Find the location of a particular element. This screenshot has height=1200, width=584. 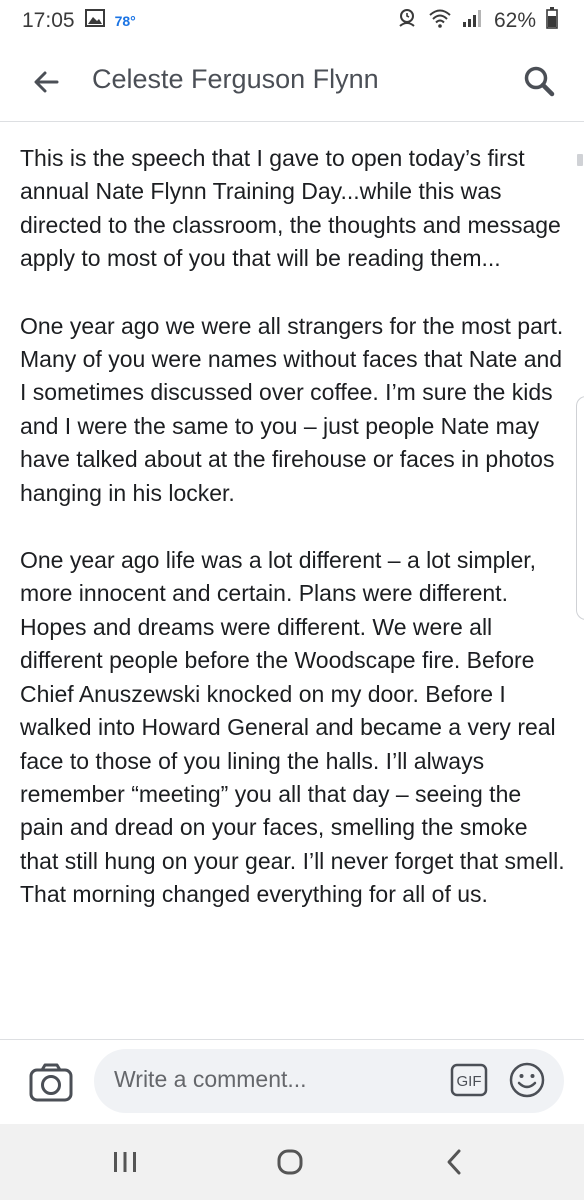

back-icon is located at coordinates (454, 1162).